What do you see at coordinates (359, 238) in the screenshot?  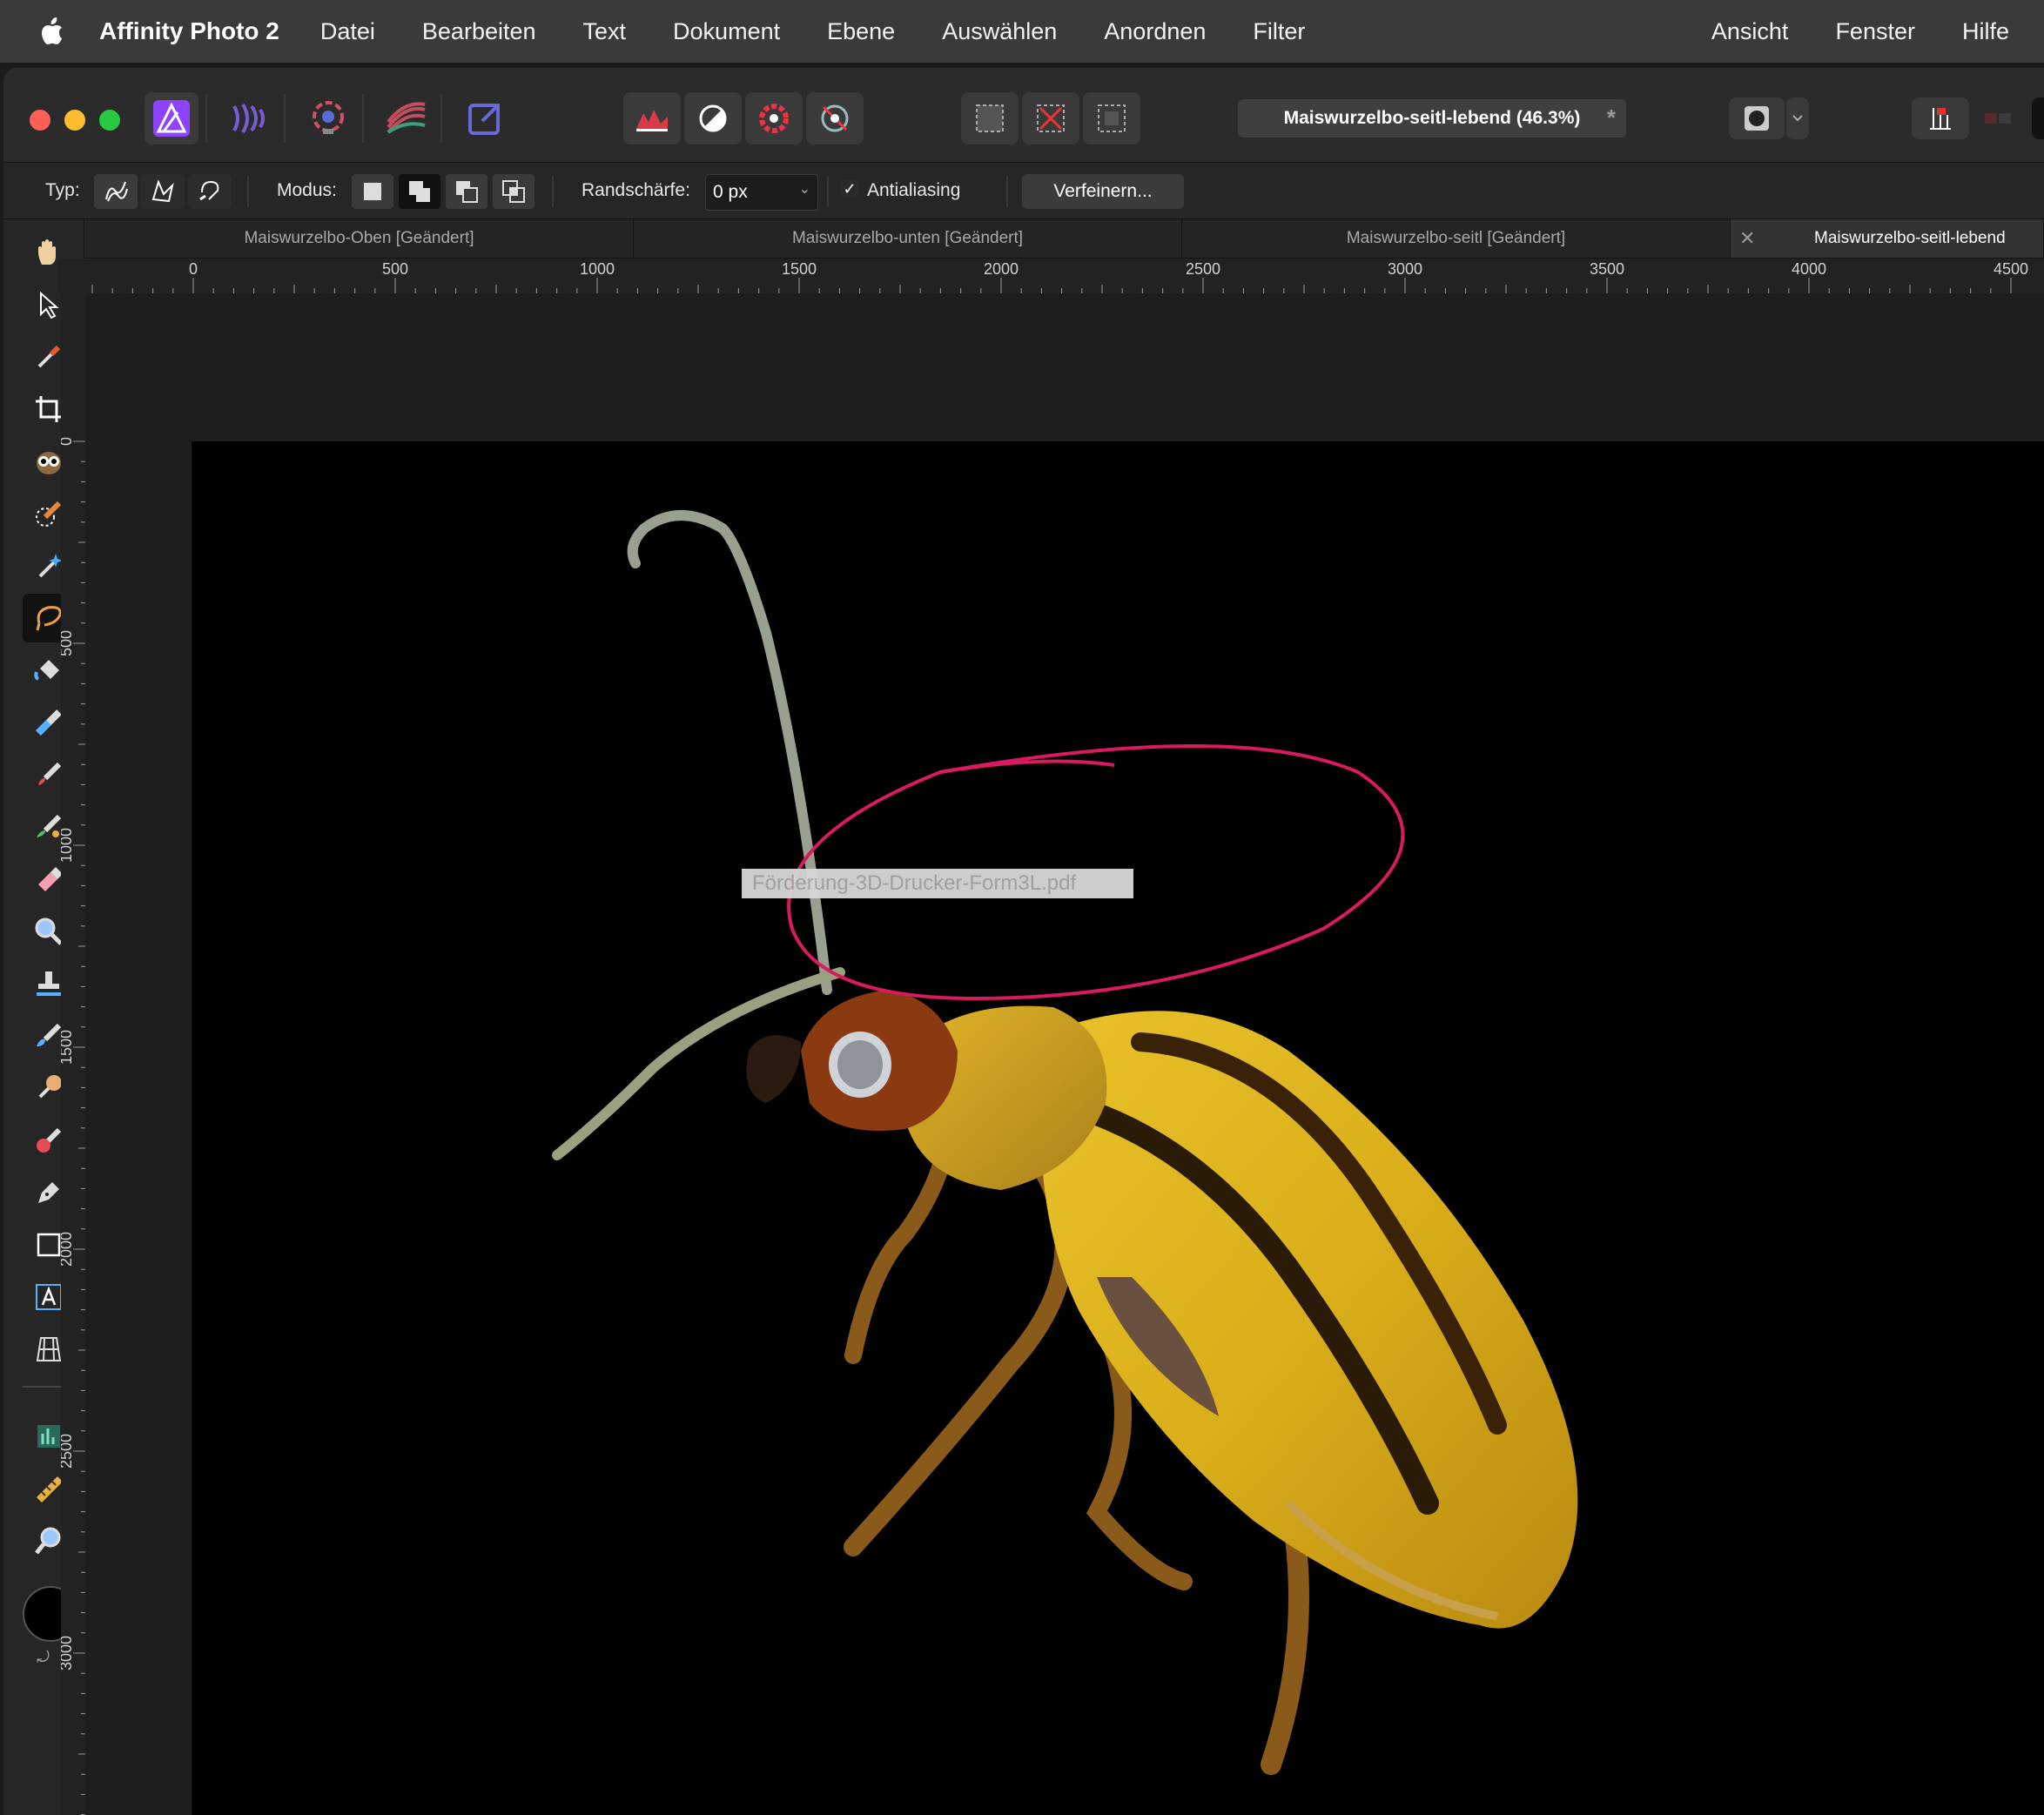 I see `tab-maiswurzelbo-oben: Maiswurzelbo-Oben [Geändert]` at bounding box center [359, 238].